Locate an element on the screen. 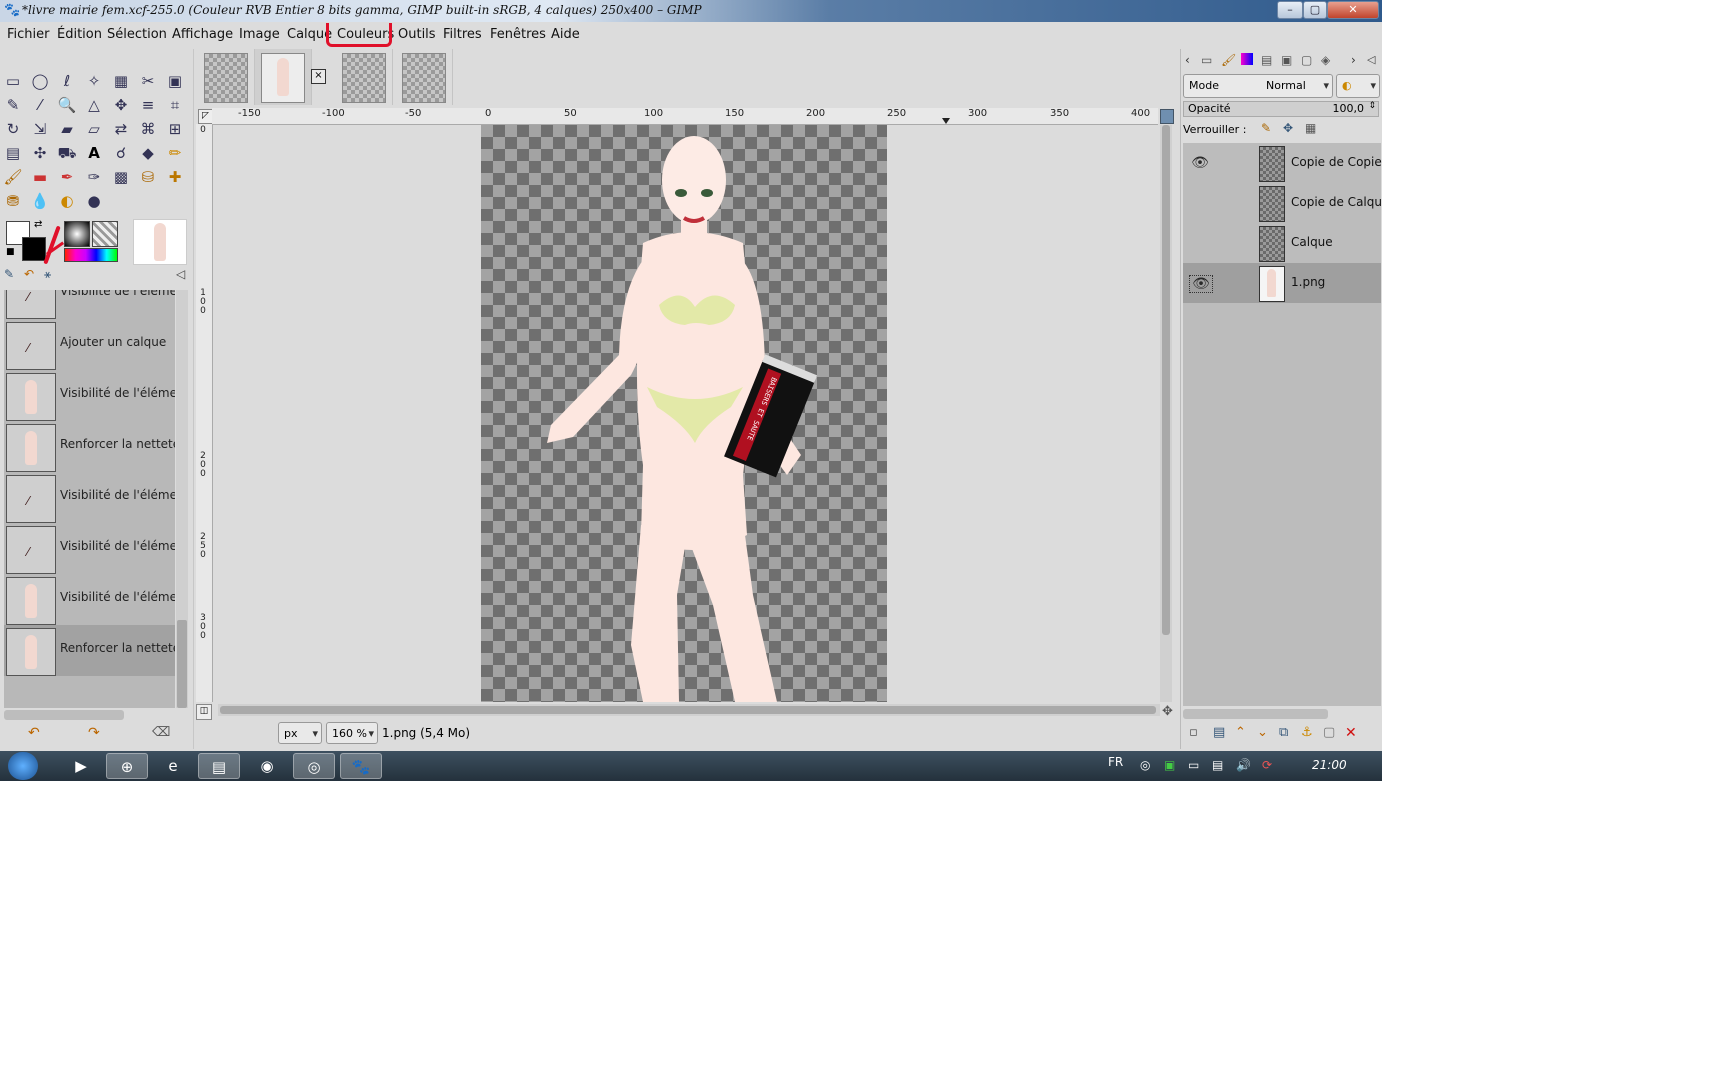  patterns-tab-icon: ◈ is located at coordinates (1325, 60).